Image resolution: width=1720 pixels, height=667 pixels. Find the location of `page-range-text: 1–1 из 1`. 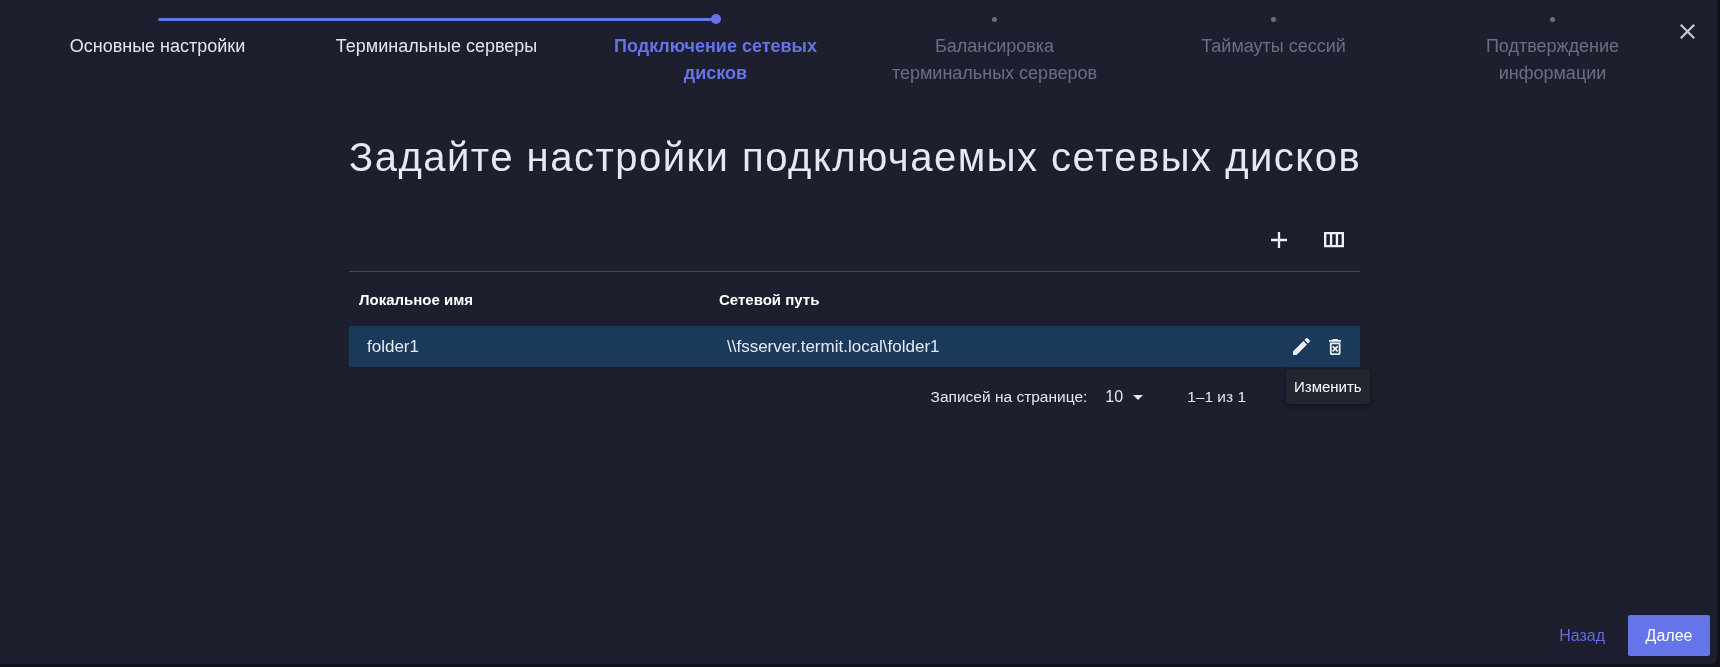

page-range-text: 1–1 из 1 is located at coordinates (1216, 397).